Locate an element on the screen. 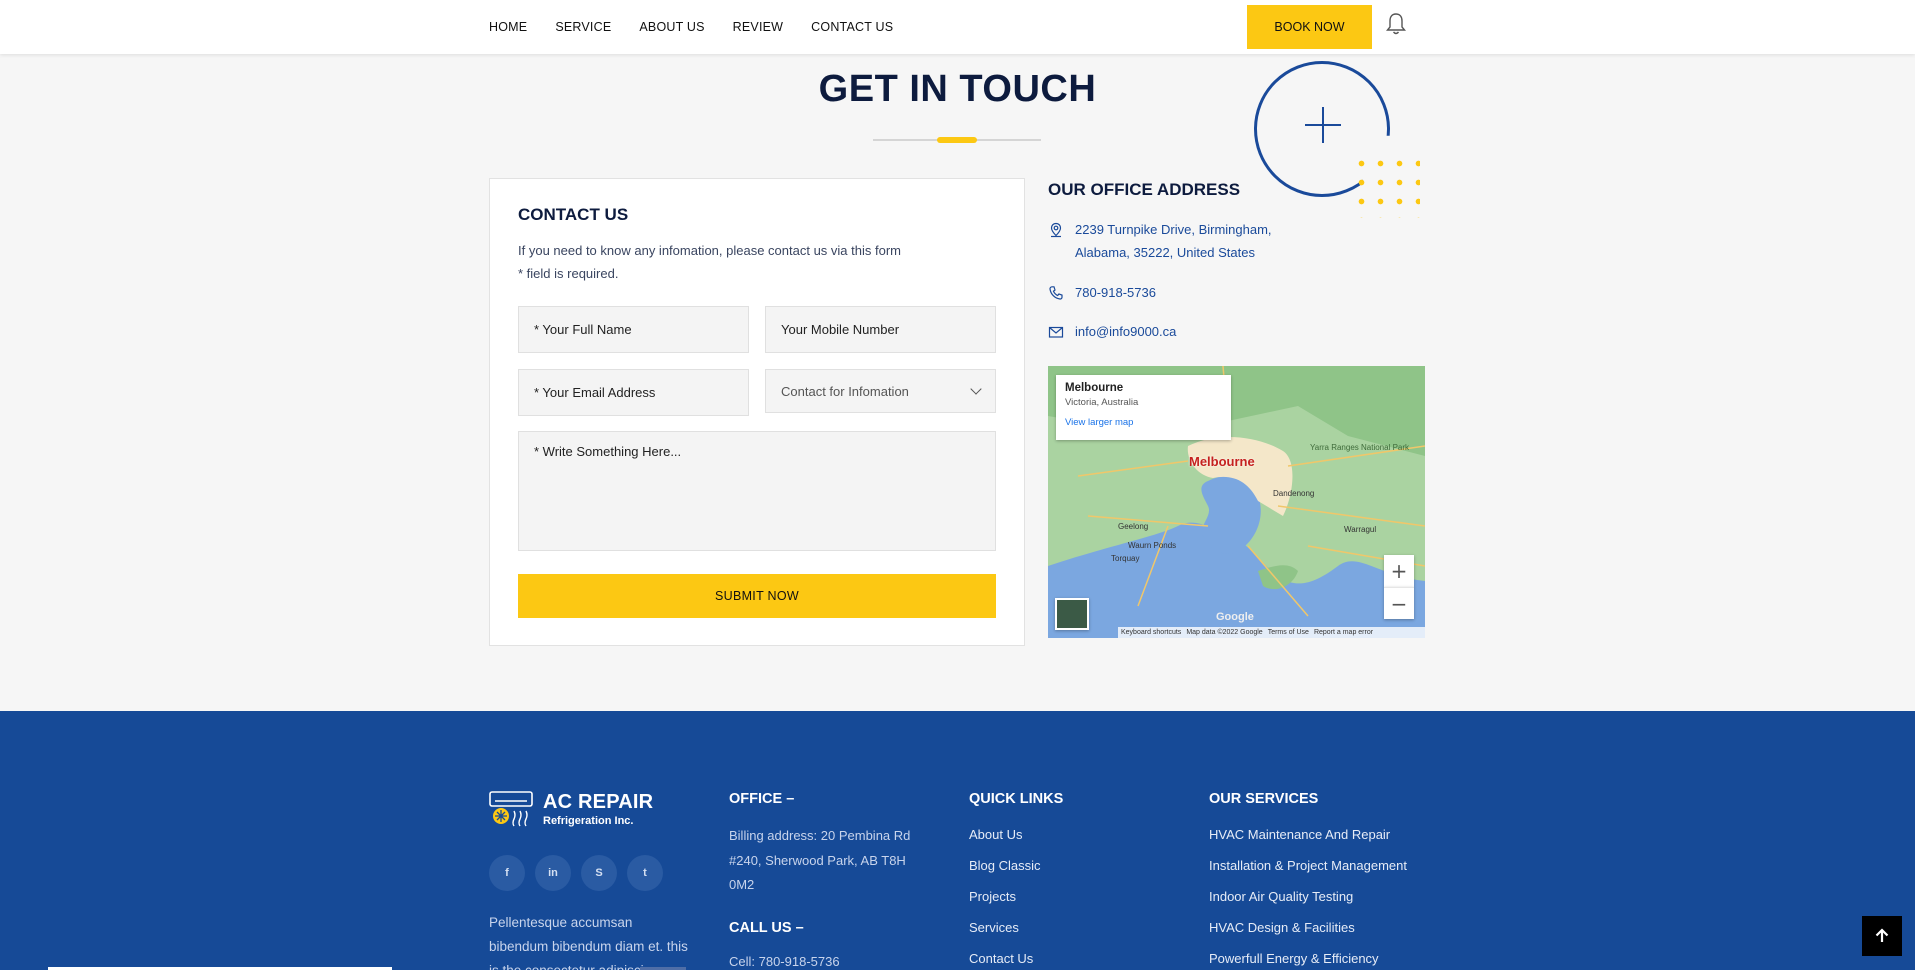  call-us-heading: CALL US – is located at coordinates (766, 928).